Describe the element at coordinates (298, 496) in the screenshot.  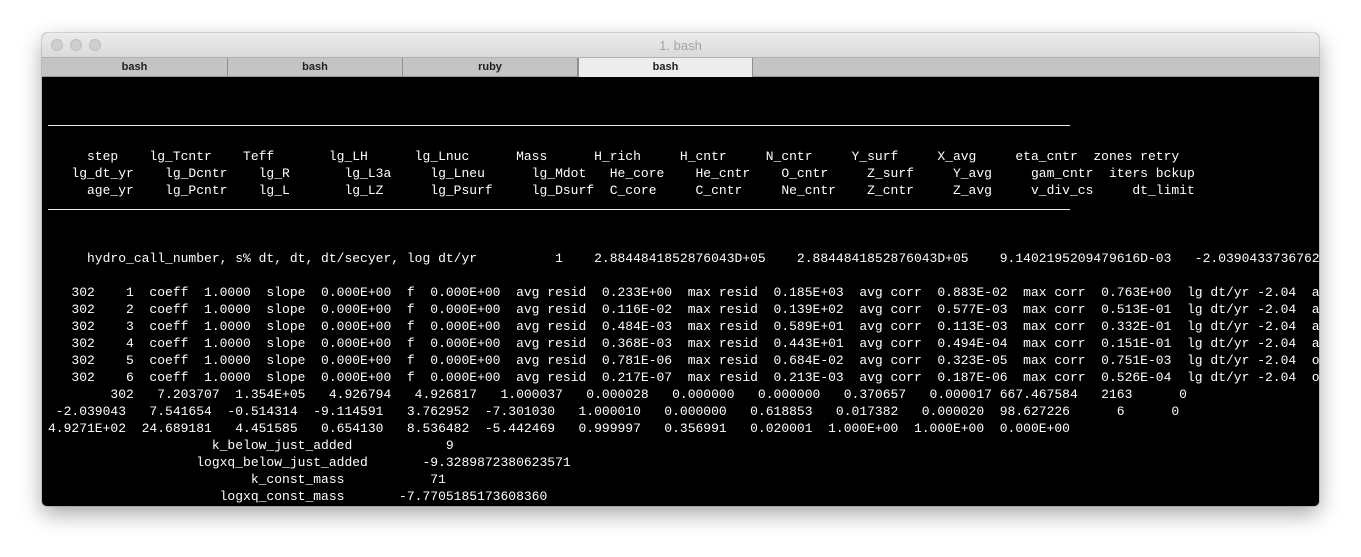
I see `extra-line: logxq_const_mass -7.7705185173608360` at that location.